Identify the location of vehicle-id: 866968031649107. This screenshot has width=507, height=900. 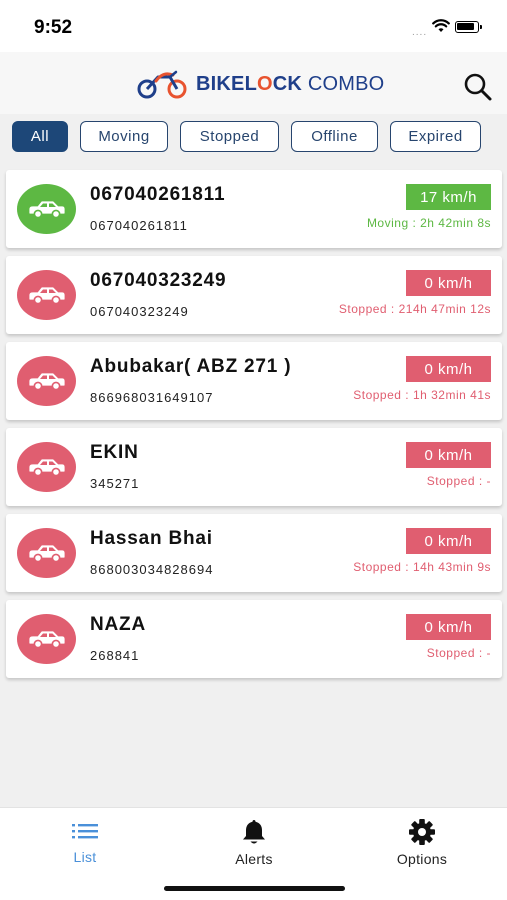
(152, 397).